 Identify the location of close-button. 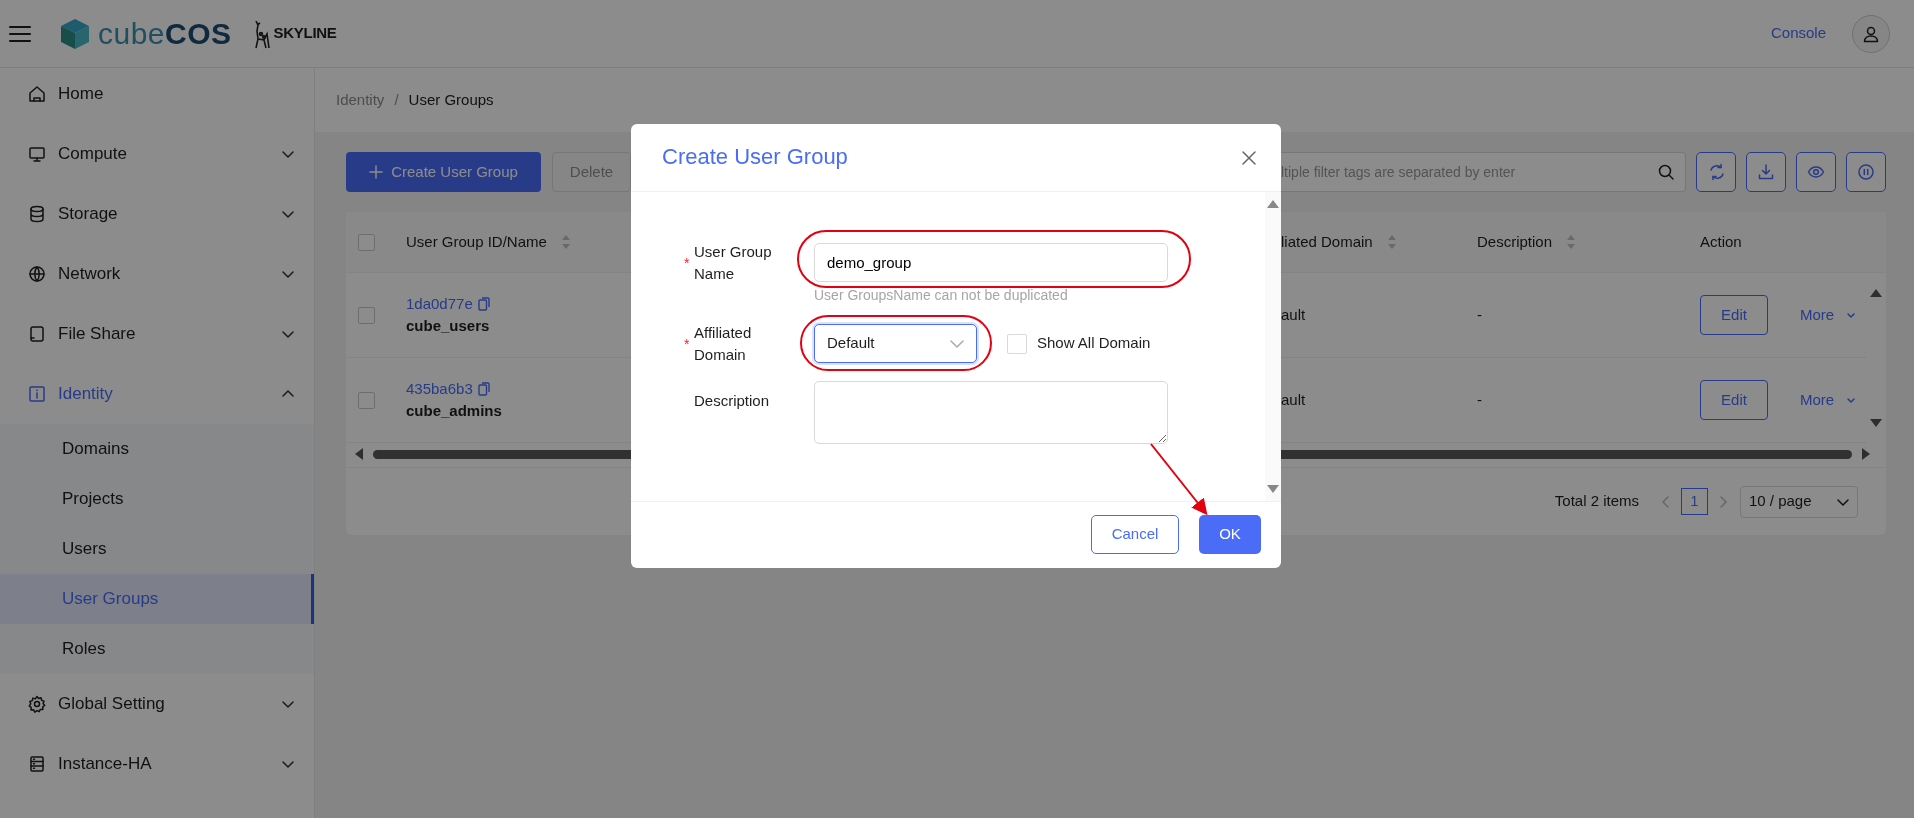
(1249, 157).